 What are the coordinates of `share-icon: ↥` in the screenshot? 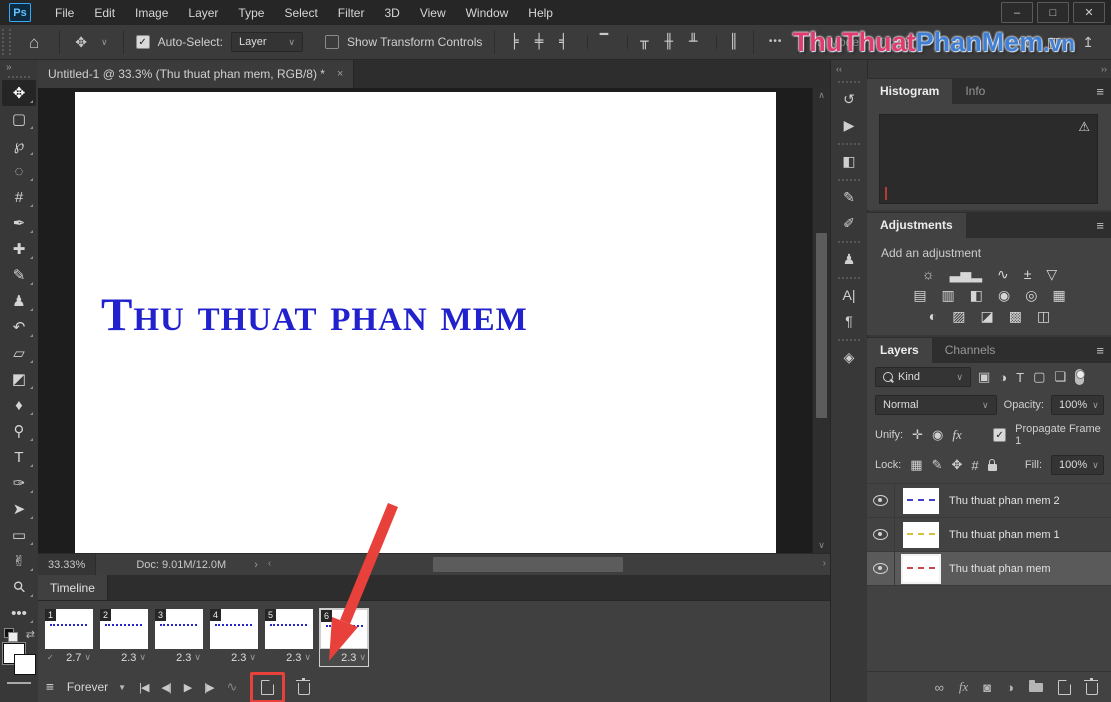 It's located at (1088, 42).